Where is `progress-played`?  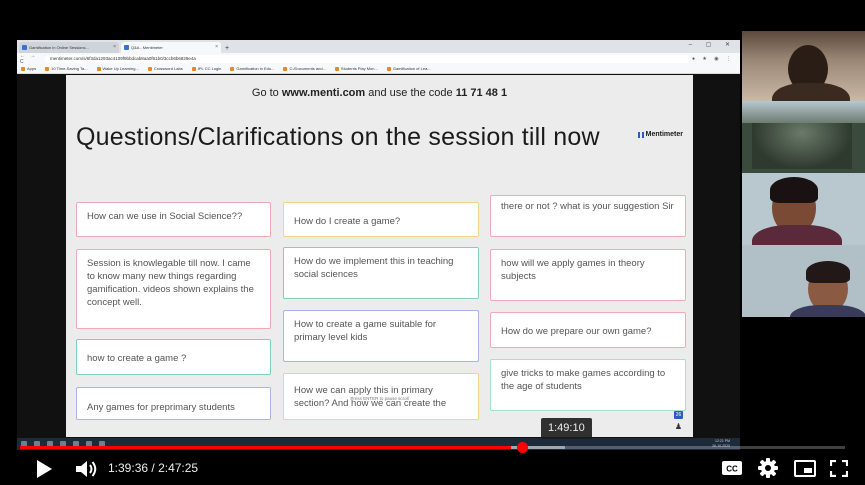 progress-played is located at coordinates (266, 447).